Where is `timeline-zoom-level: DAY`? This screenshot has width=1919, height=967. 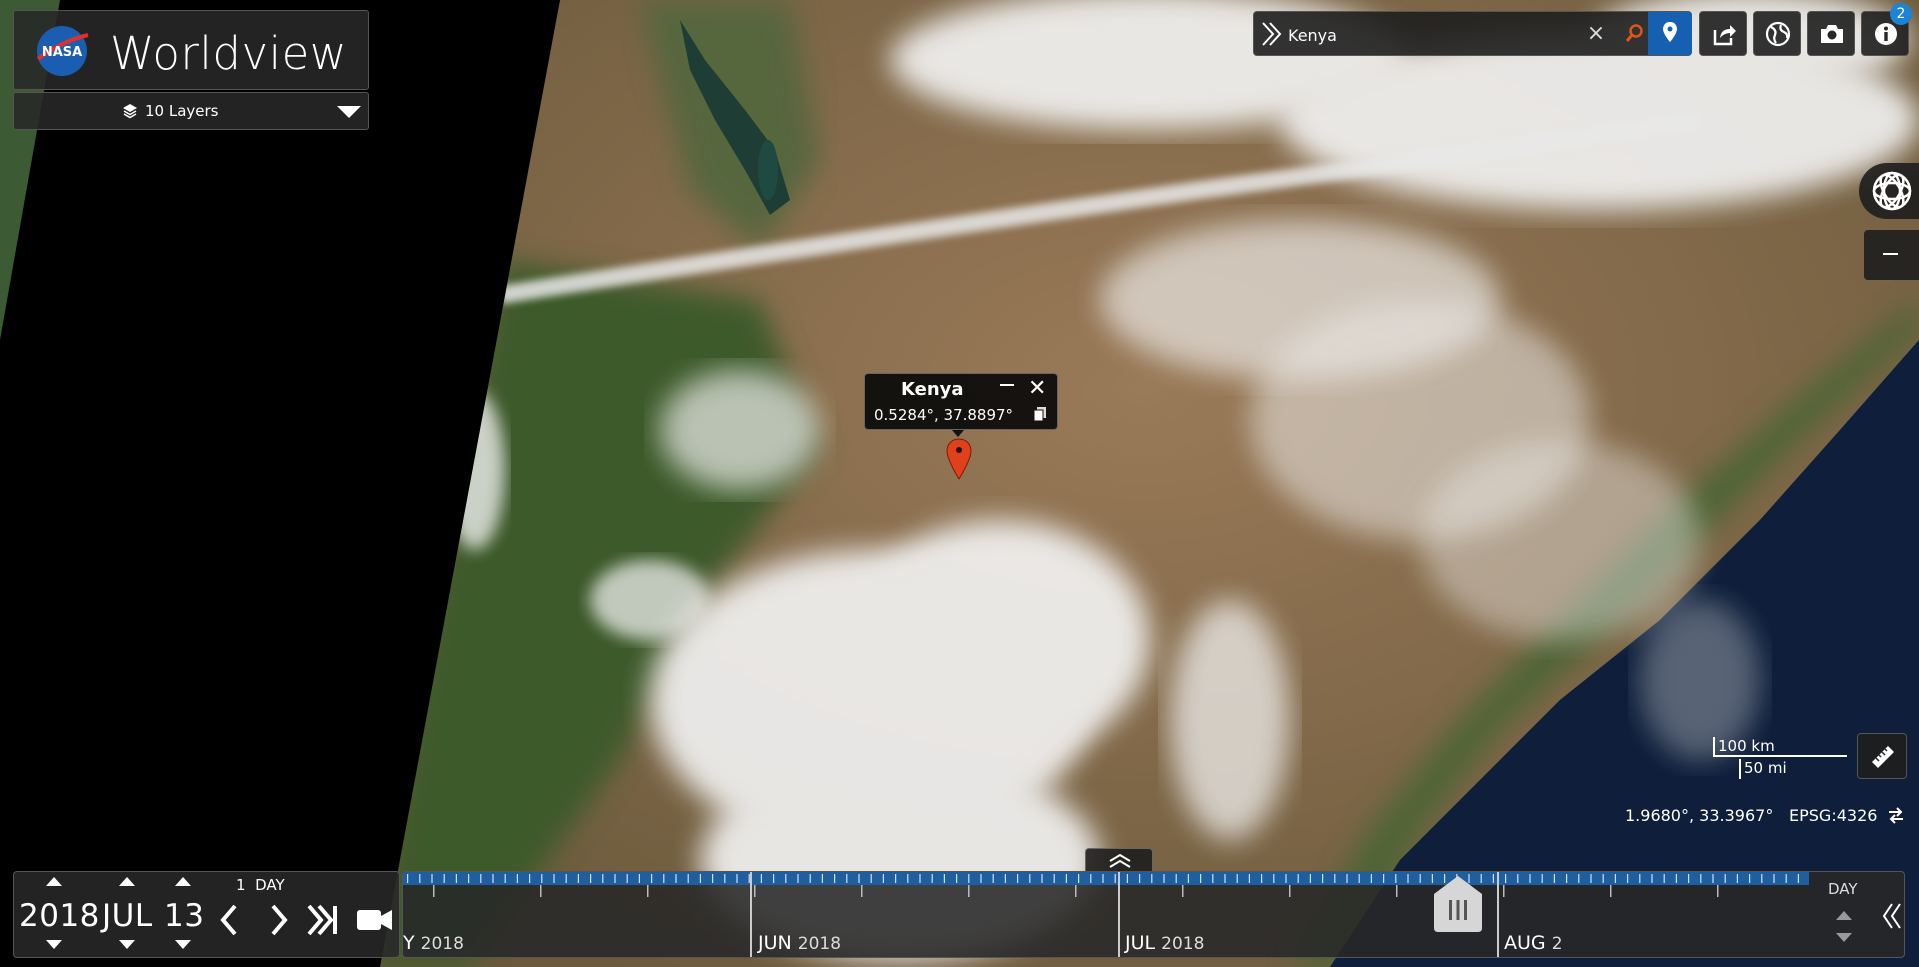 timeline-zoom-level: DAY is located at coordinates (1843, 889).